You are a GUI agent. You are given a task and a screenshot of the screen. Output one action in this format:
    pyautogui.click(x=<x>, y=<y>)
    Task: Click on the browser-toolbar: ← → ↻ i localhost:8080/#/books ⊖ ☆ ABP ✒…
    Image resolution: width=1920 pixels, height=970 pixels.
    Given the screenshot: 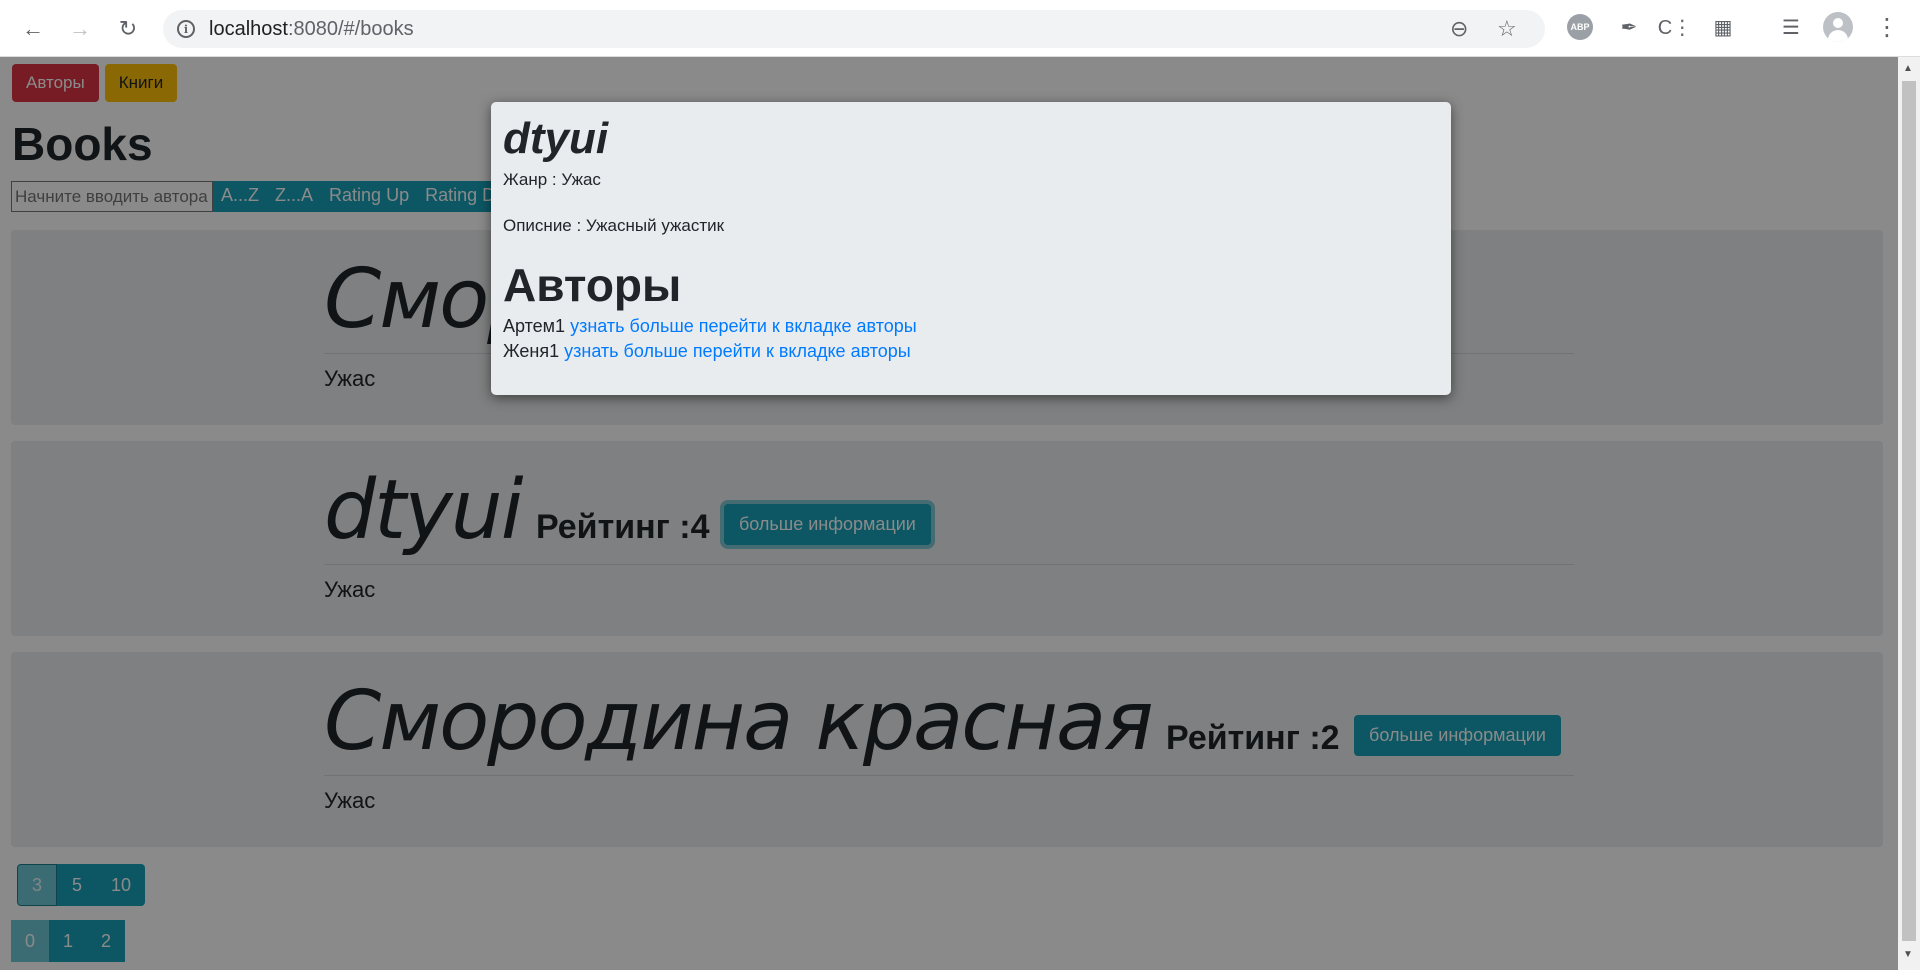 What is the action you would take?
    pyautogui.click(x=960, y=28)
    